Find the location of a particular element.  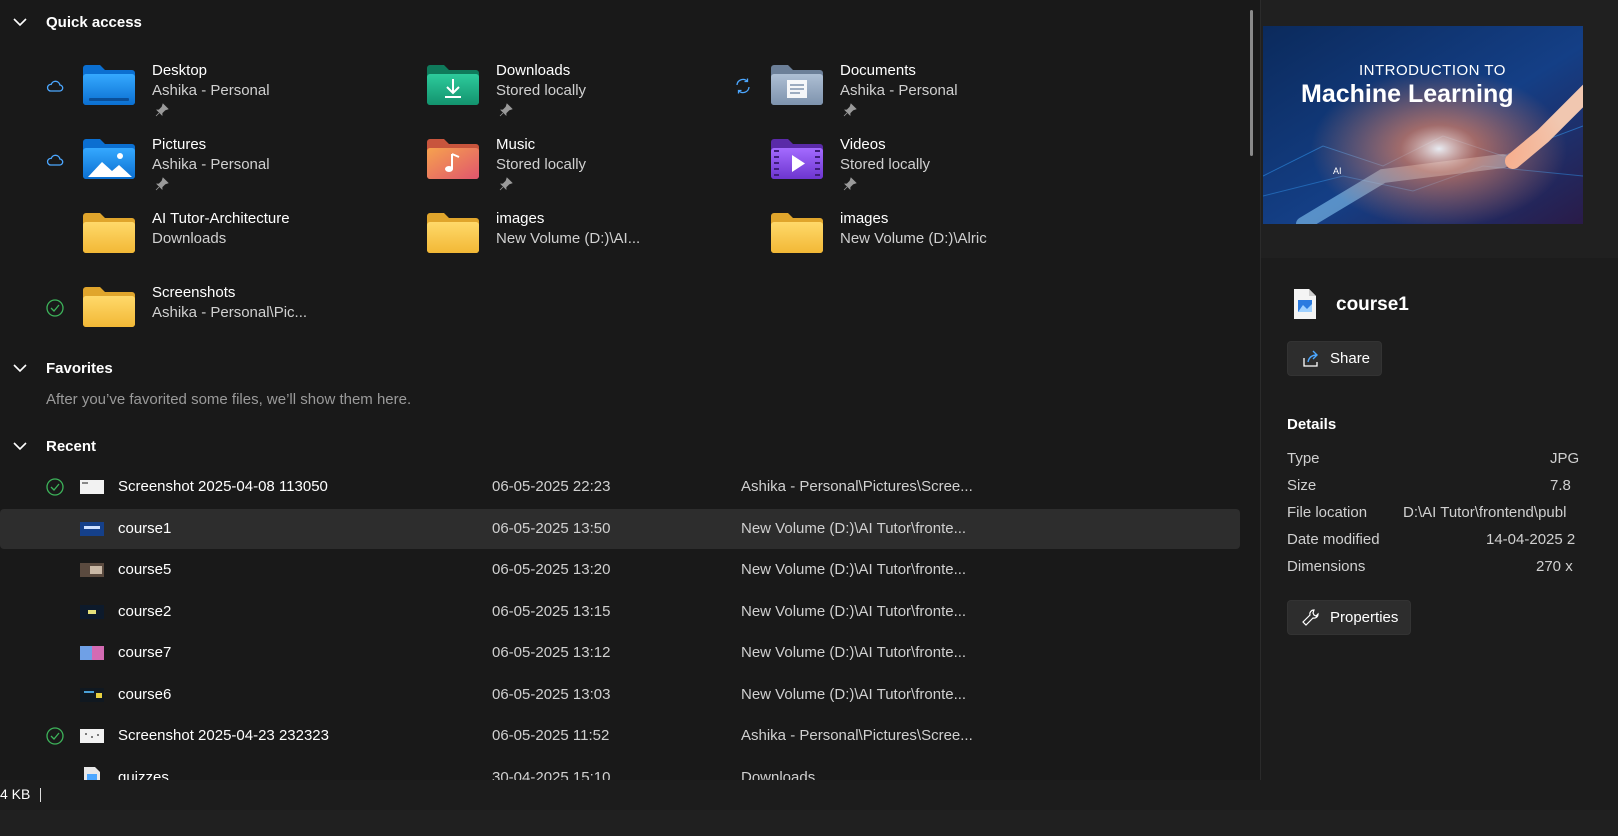

quick-access-tile-downloads: Downloads Stored locally is located at coordinates (514, 89).